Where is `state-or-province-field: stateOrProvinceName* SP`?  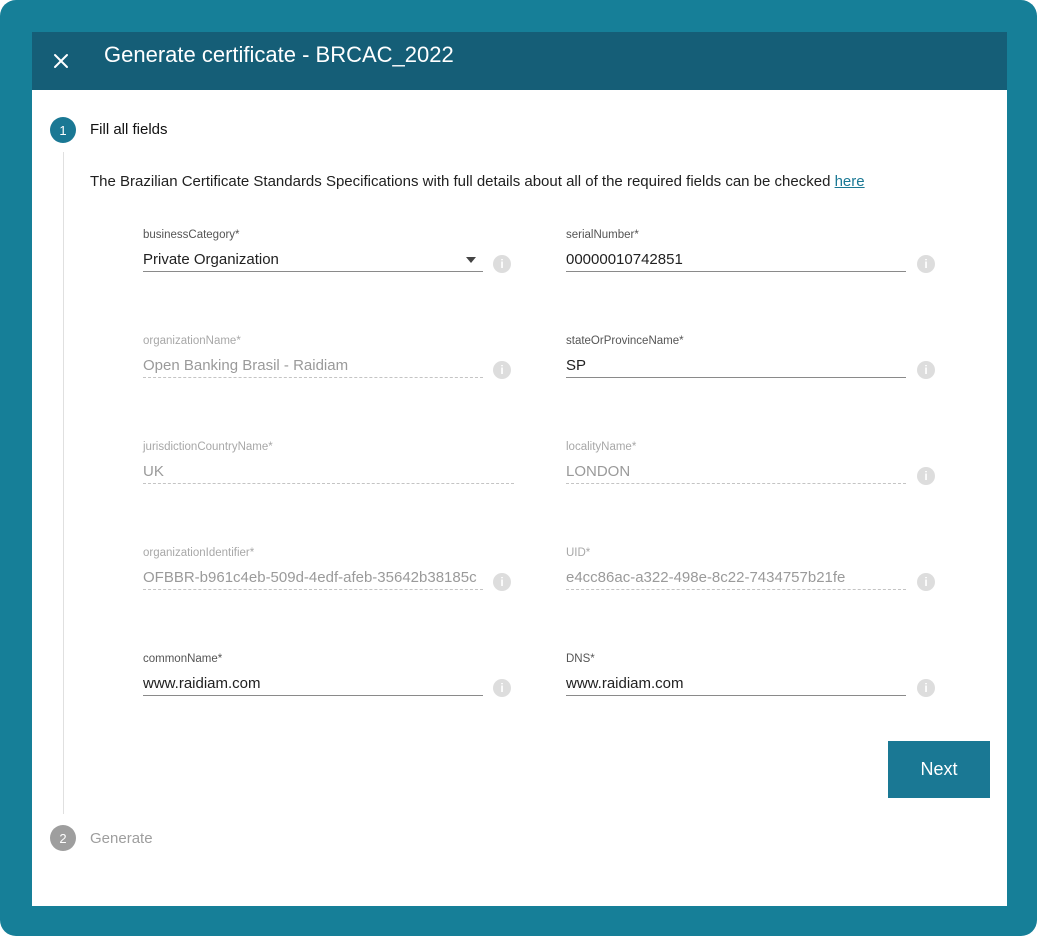 state-or-province-field: stateOrProvinceName* SP is located at coordinates (736, 356).